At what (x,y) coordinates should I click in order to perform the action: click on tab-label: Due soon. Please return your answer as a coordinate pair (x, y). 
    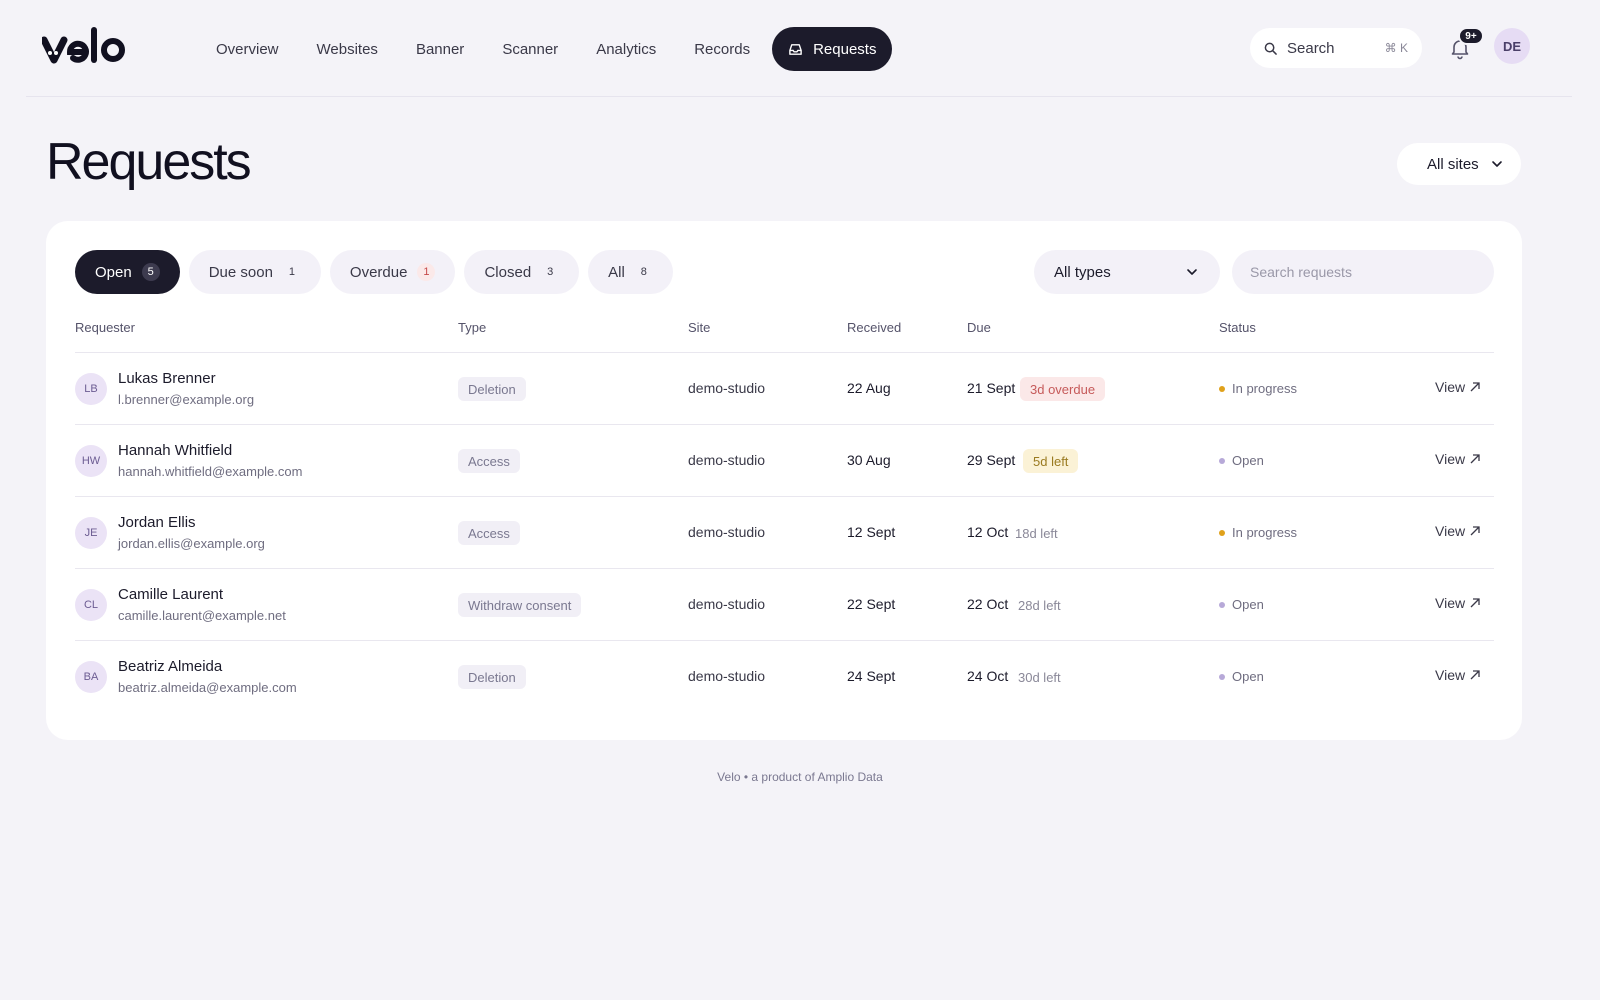
    Looking at the image, I should click on (240, 272).